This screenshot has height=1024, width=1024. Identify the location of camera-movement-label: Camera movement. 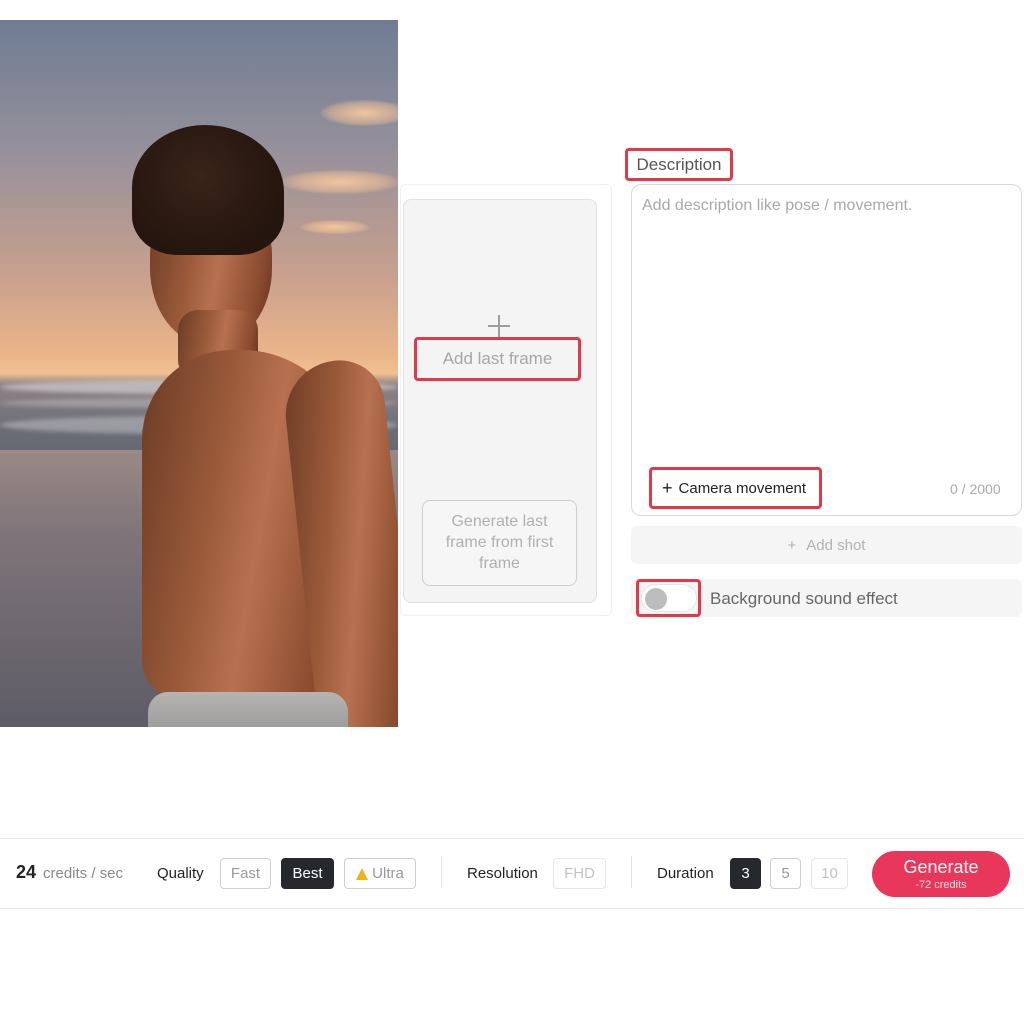
(742, 488).